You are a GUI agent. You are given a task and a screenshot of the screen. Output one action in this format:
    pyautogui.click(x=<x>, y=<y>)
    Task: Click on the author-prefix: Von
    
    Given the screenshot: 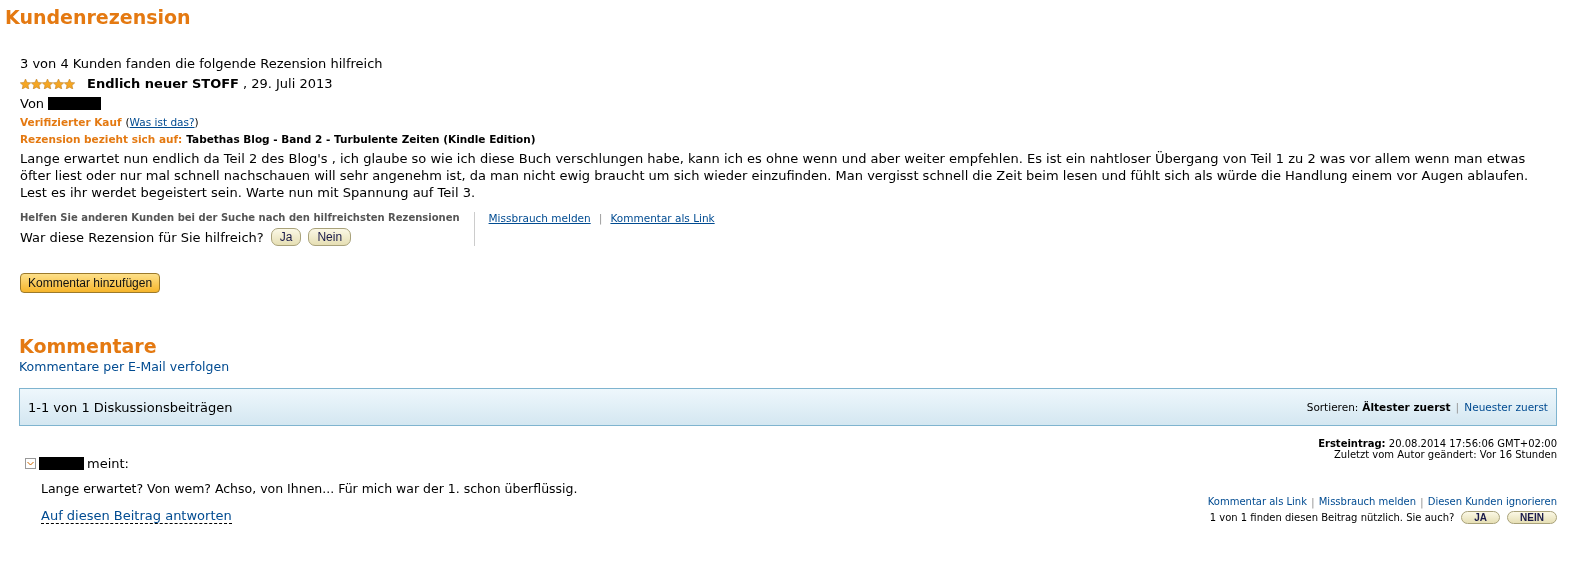 What is the action you would take?
    pyautogui.click(x=32, y=103)
    